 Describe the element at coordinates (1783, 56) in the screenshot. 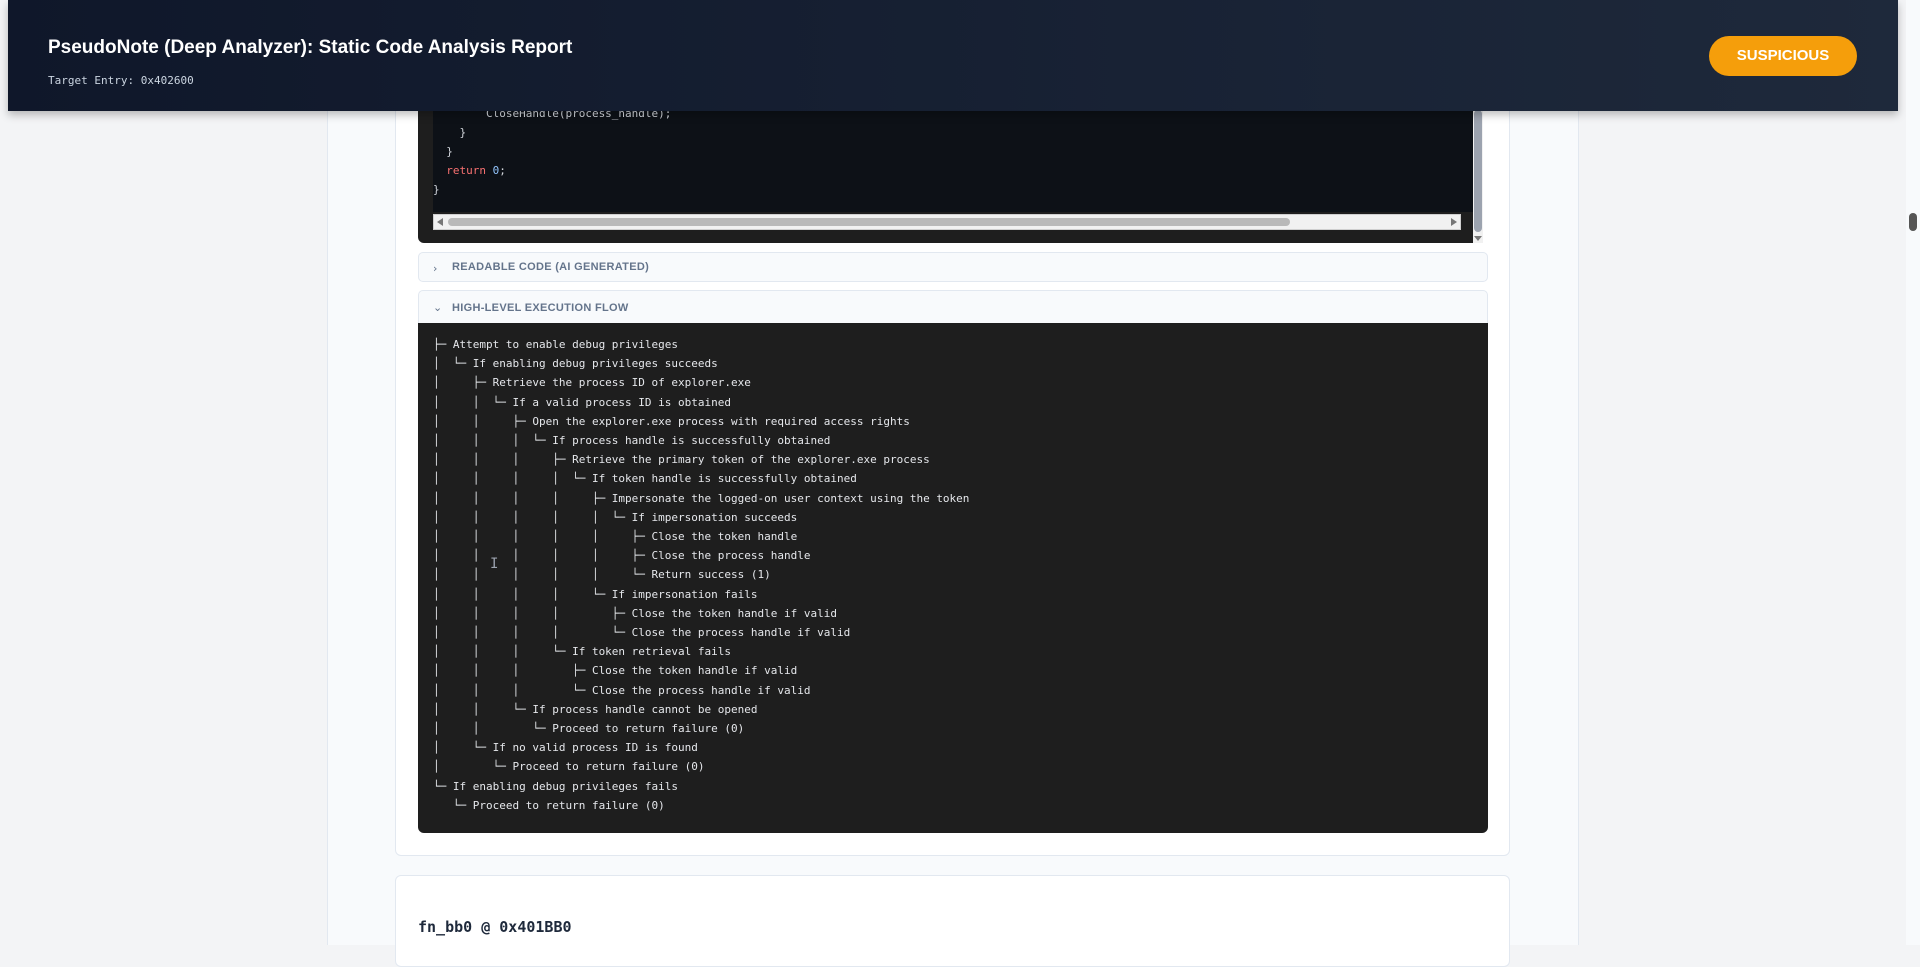

I see `verdict-badge: SUSPICIOUS` at that location.